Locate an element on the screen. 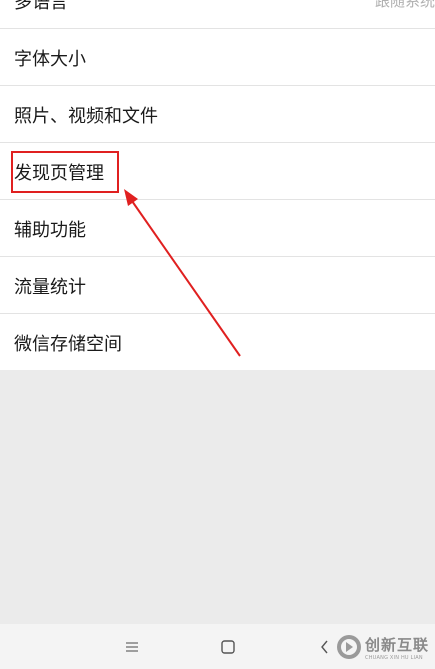 This screenshot has height=669, width=435. watermark-name: 创新互联 is located at coordinates (397, 644).